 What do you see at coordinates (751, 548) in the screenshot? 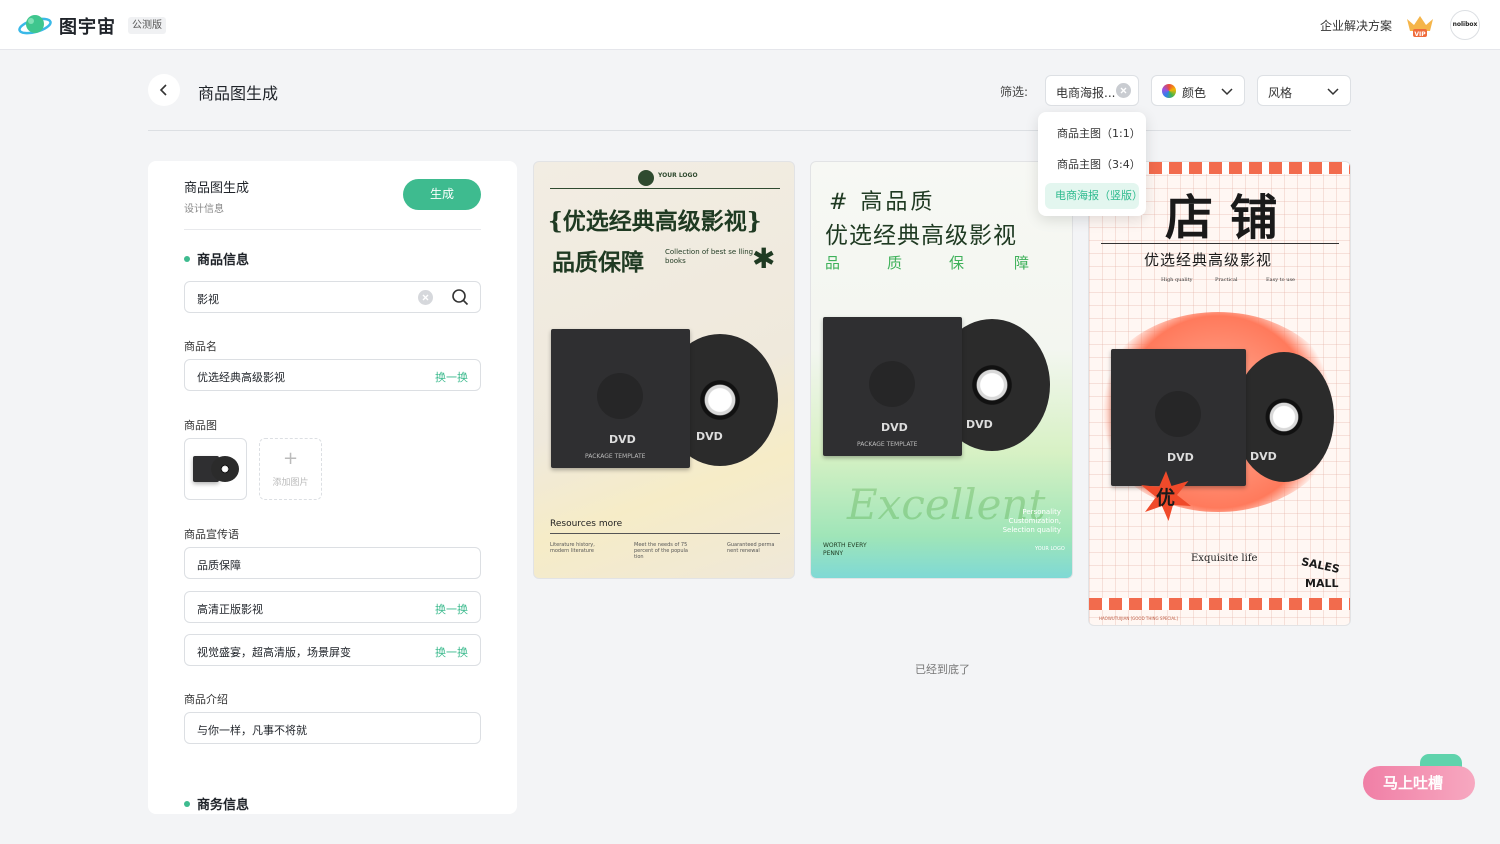
I see `poster1-footer-col-3: Guaranteed perma nent renewal` at bounding box center [751, 548].